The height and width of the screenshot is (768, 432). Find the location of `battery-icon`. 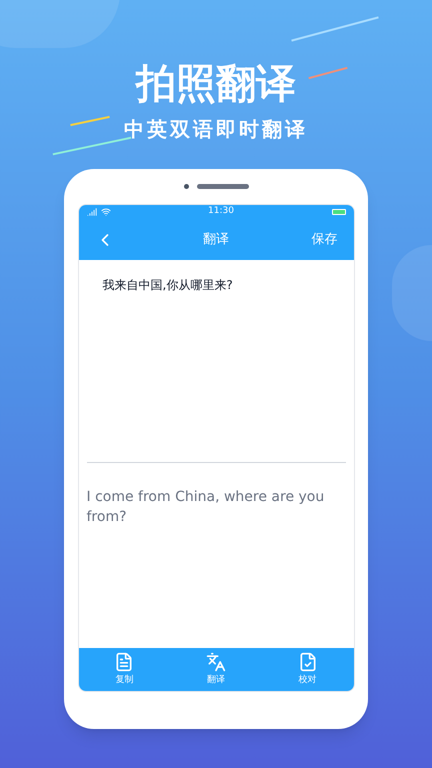

battery-icon is located at coordinates (339, 212).